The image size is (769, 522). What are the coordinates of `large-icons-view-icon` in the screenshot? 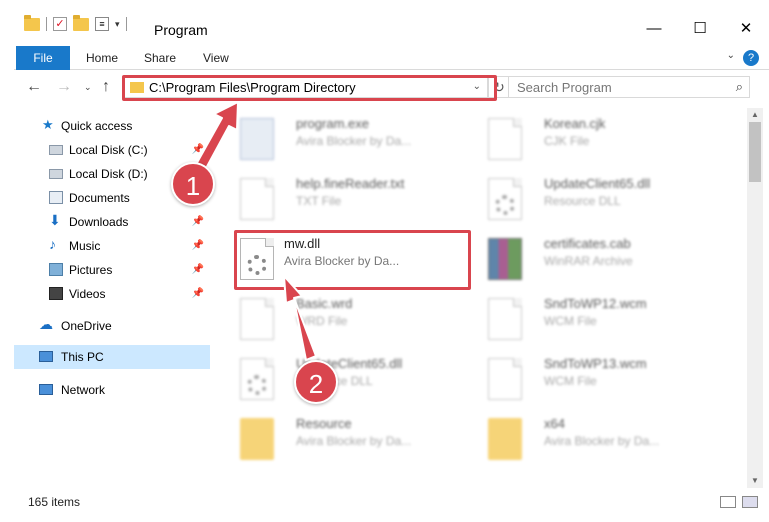 It's located at (750, 502).